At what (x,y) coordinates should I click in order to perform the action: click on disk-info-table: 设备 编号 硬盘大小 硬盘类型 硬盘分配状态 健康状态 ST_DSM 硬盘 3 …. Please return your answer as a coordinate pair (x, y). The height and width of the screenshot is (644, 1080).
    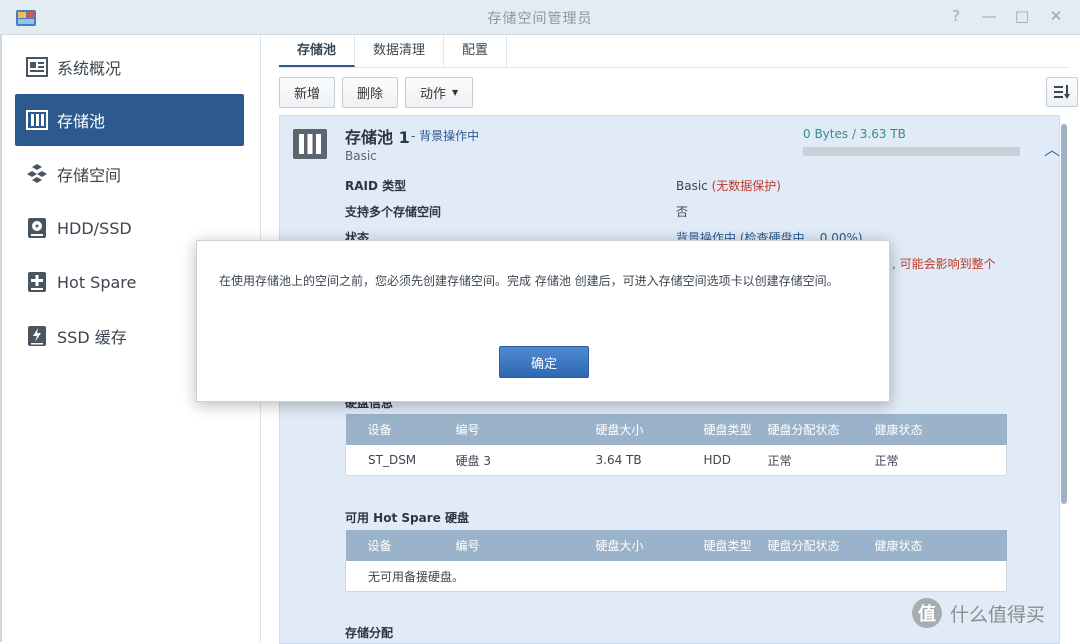
    Looking at the image, I should click on (676, 445).